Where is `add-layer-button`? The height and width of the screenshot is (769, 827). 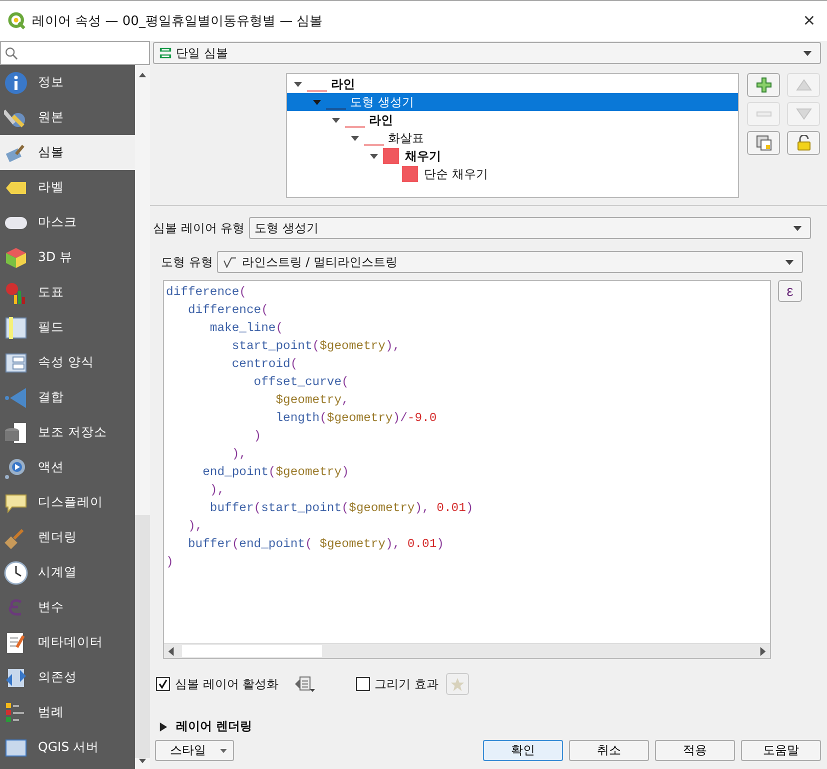
add-layer-button is located at coordinates (763, 85).